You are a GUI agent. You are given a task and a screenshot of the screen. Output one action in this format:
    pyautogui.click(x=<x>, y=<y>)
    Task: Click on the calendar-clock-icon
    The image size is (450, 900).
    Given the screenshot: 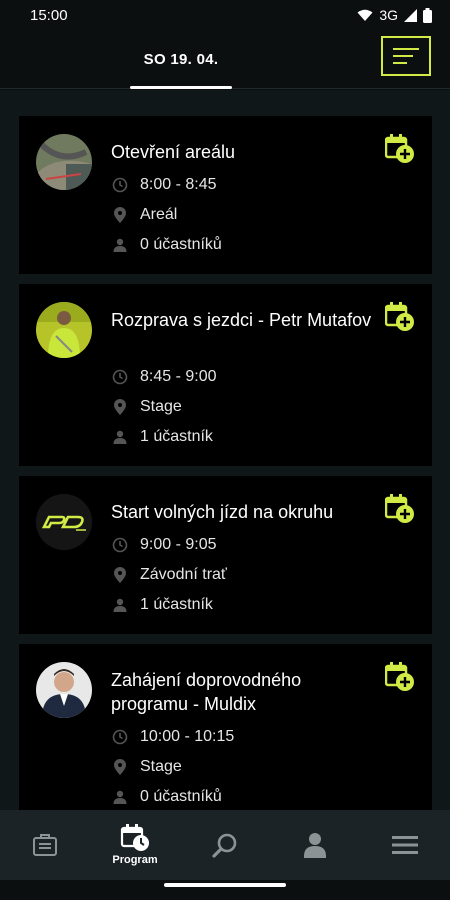 What is the action you would take?
    pyautogui.click(x=134, y=837)
    